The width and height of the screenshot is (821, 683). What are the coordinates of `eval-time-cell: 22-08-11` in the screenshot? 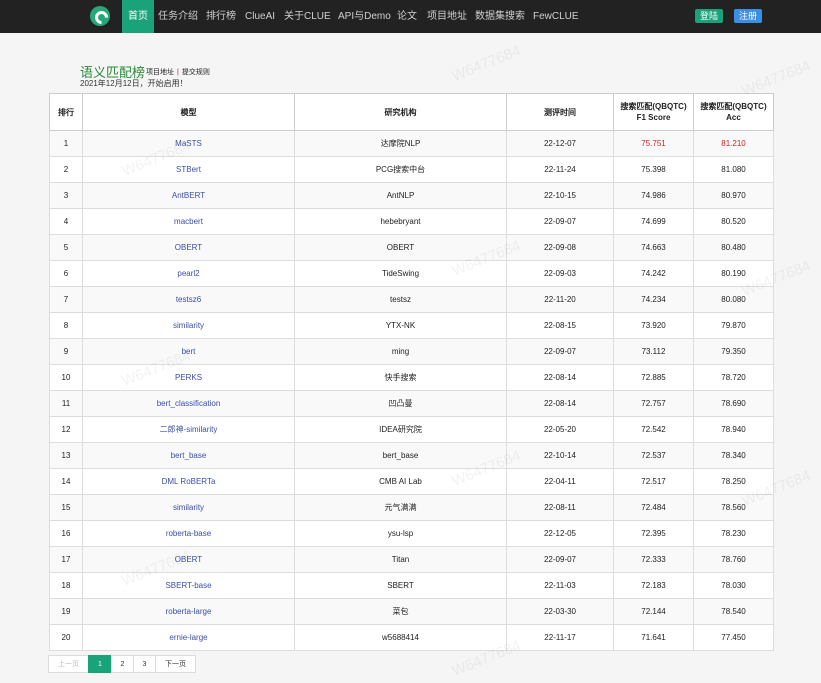 It's located at (560, 507).